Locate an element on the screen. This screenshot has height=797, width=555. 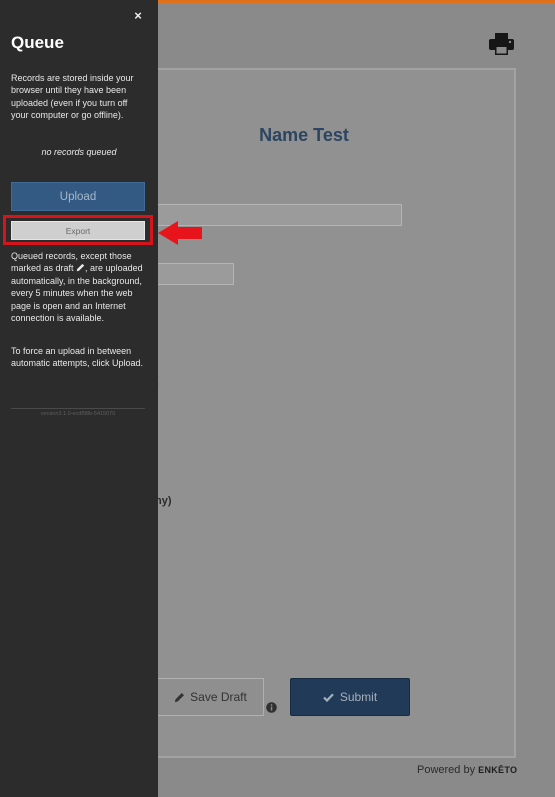
enketo-logo: ENKĒTO is located at coordinates (498, 770).